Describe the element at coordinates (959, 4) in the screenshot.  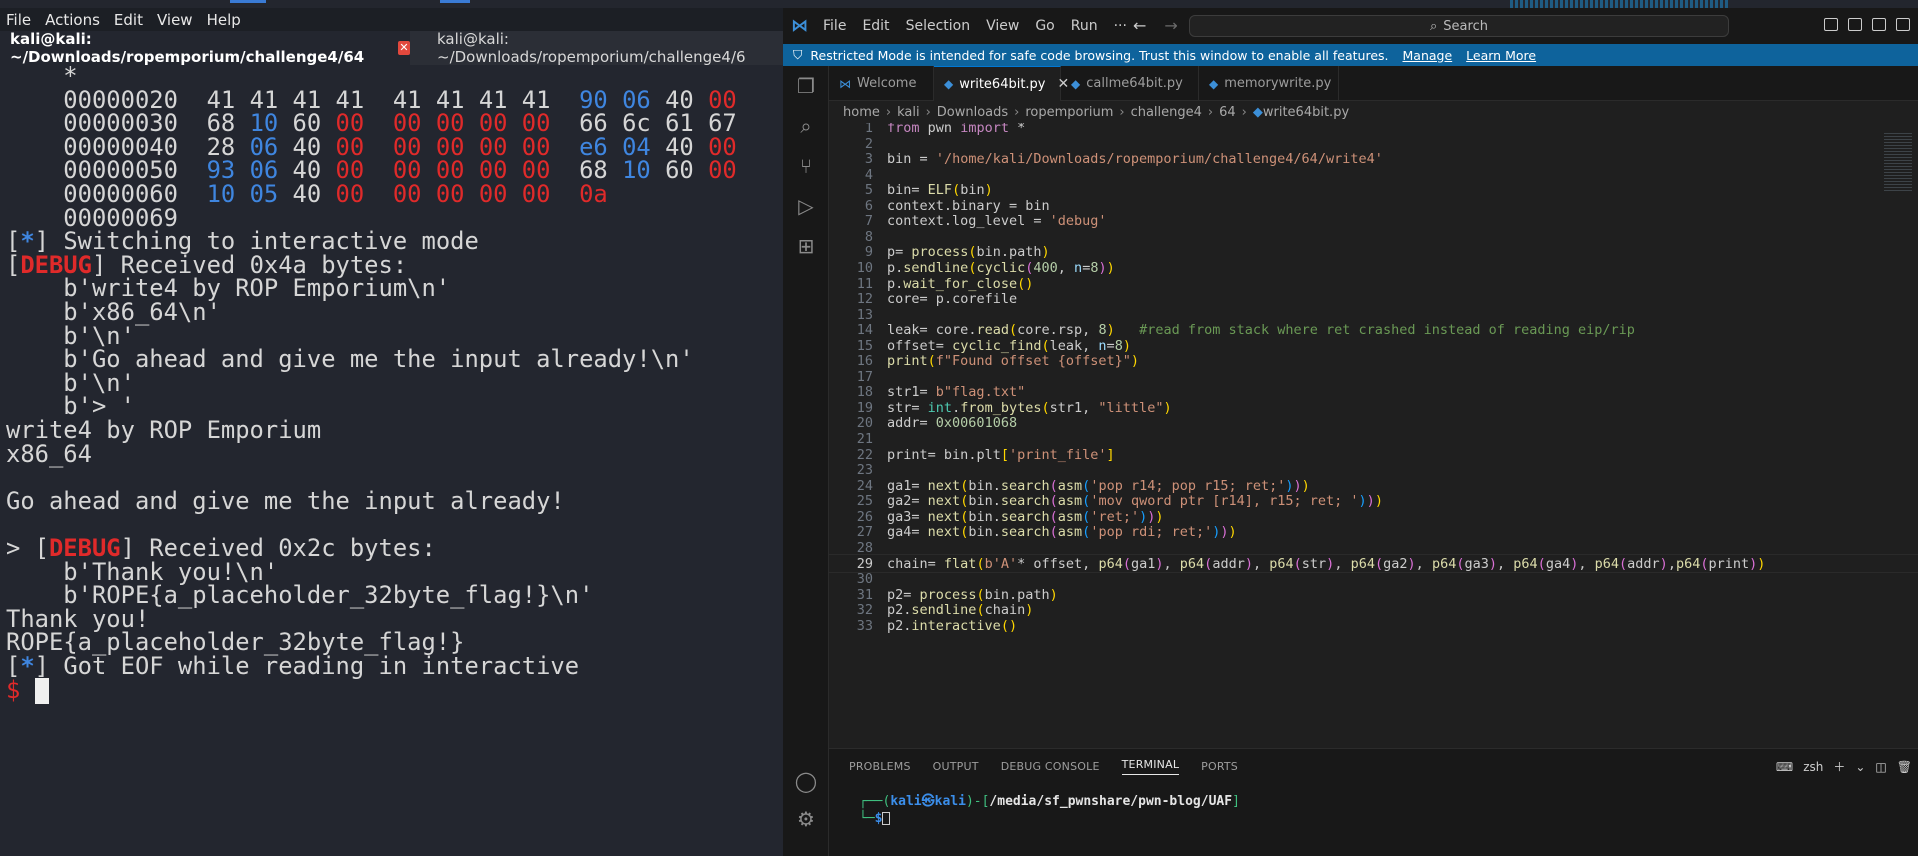
I see `system-top-strip` at that location.